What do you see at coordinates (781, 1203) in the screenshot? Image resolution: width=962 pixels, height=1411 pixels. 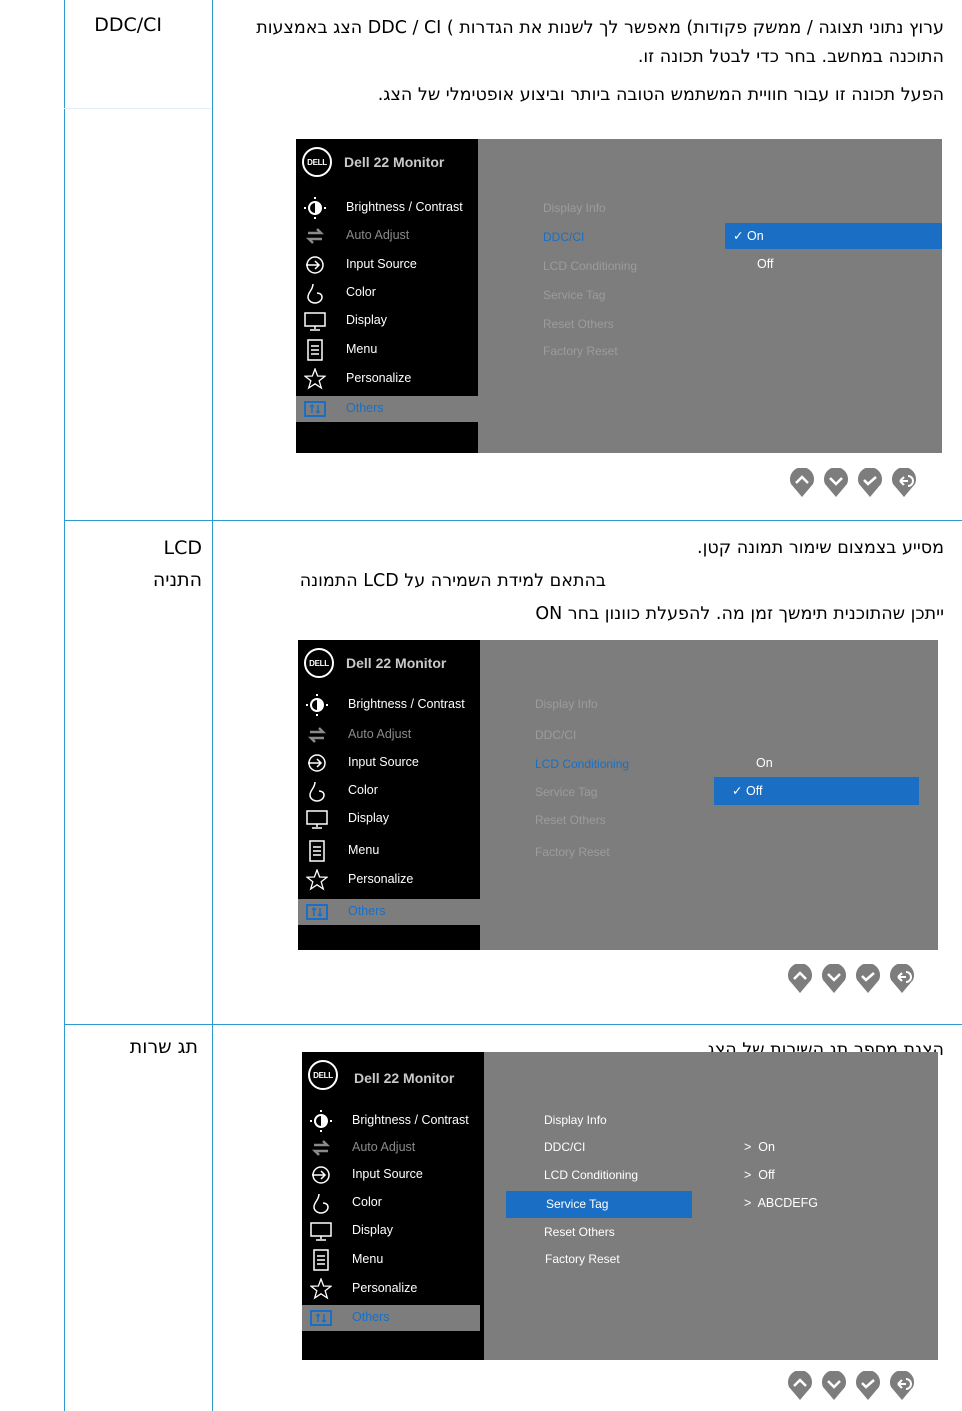 I see `value-service-tag: > ABCDEFG` at bounding box center [781, 1203].